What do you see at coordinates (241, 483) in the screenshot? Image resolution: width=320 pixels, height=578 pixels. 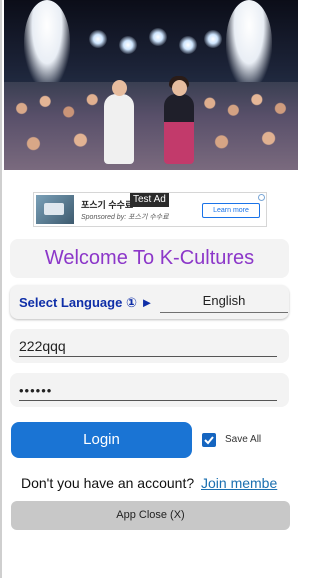 I see `join-membership-link: Join membe` at bounding box center [241, 483].